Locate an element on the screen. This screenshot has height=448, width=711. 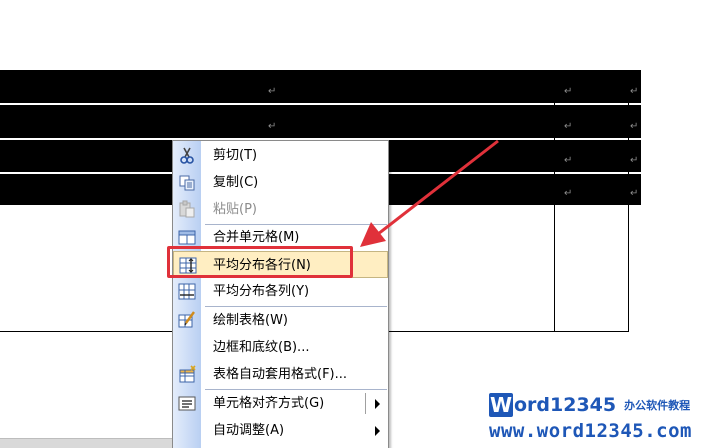
menu-item-autofit: 自动调整(A) is located at coordinates (280, 430).